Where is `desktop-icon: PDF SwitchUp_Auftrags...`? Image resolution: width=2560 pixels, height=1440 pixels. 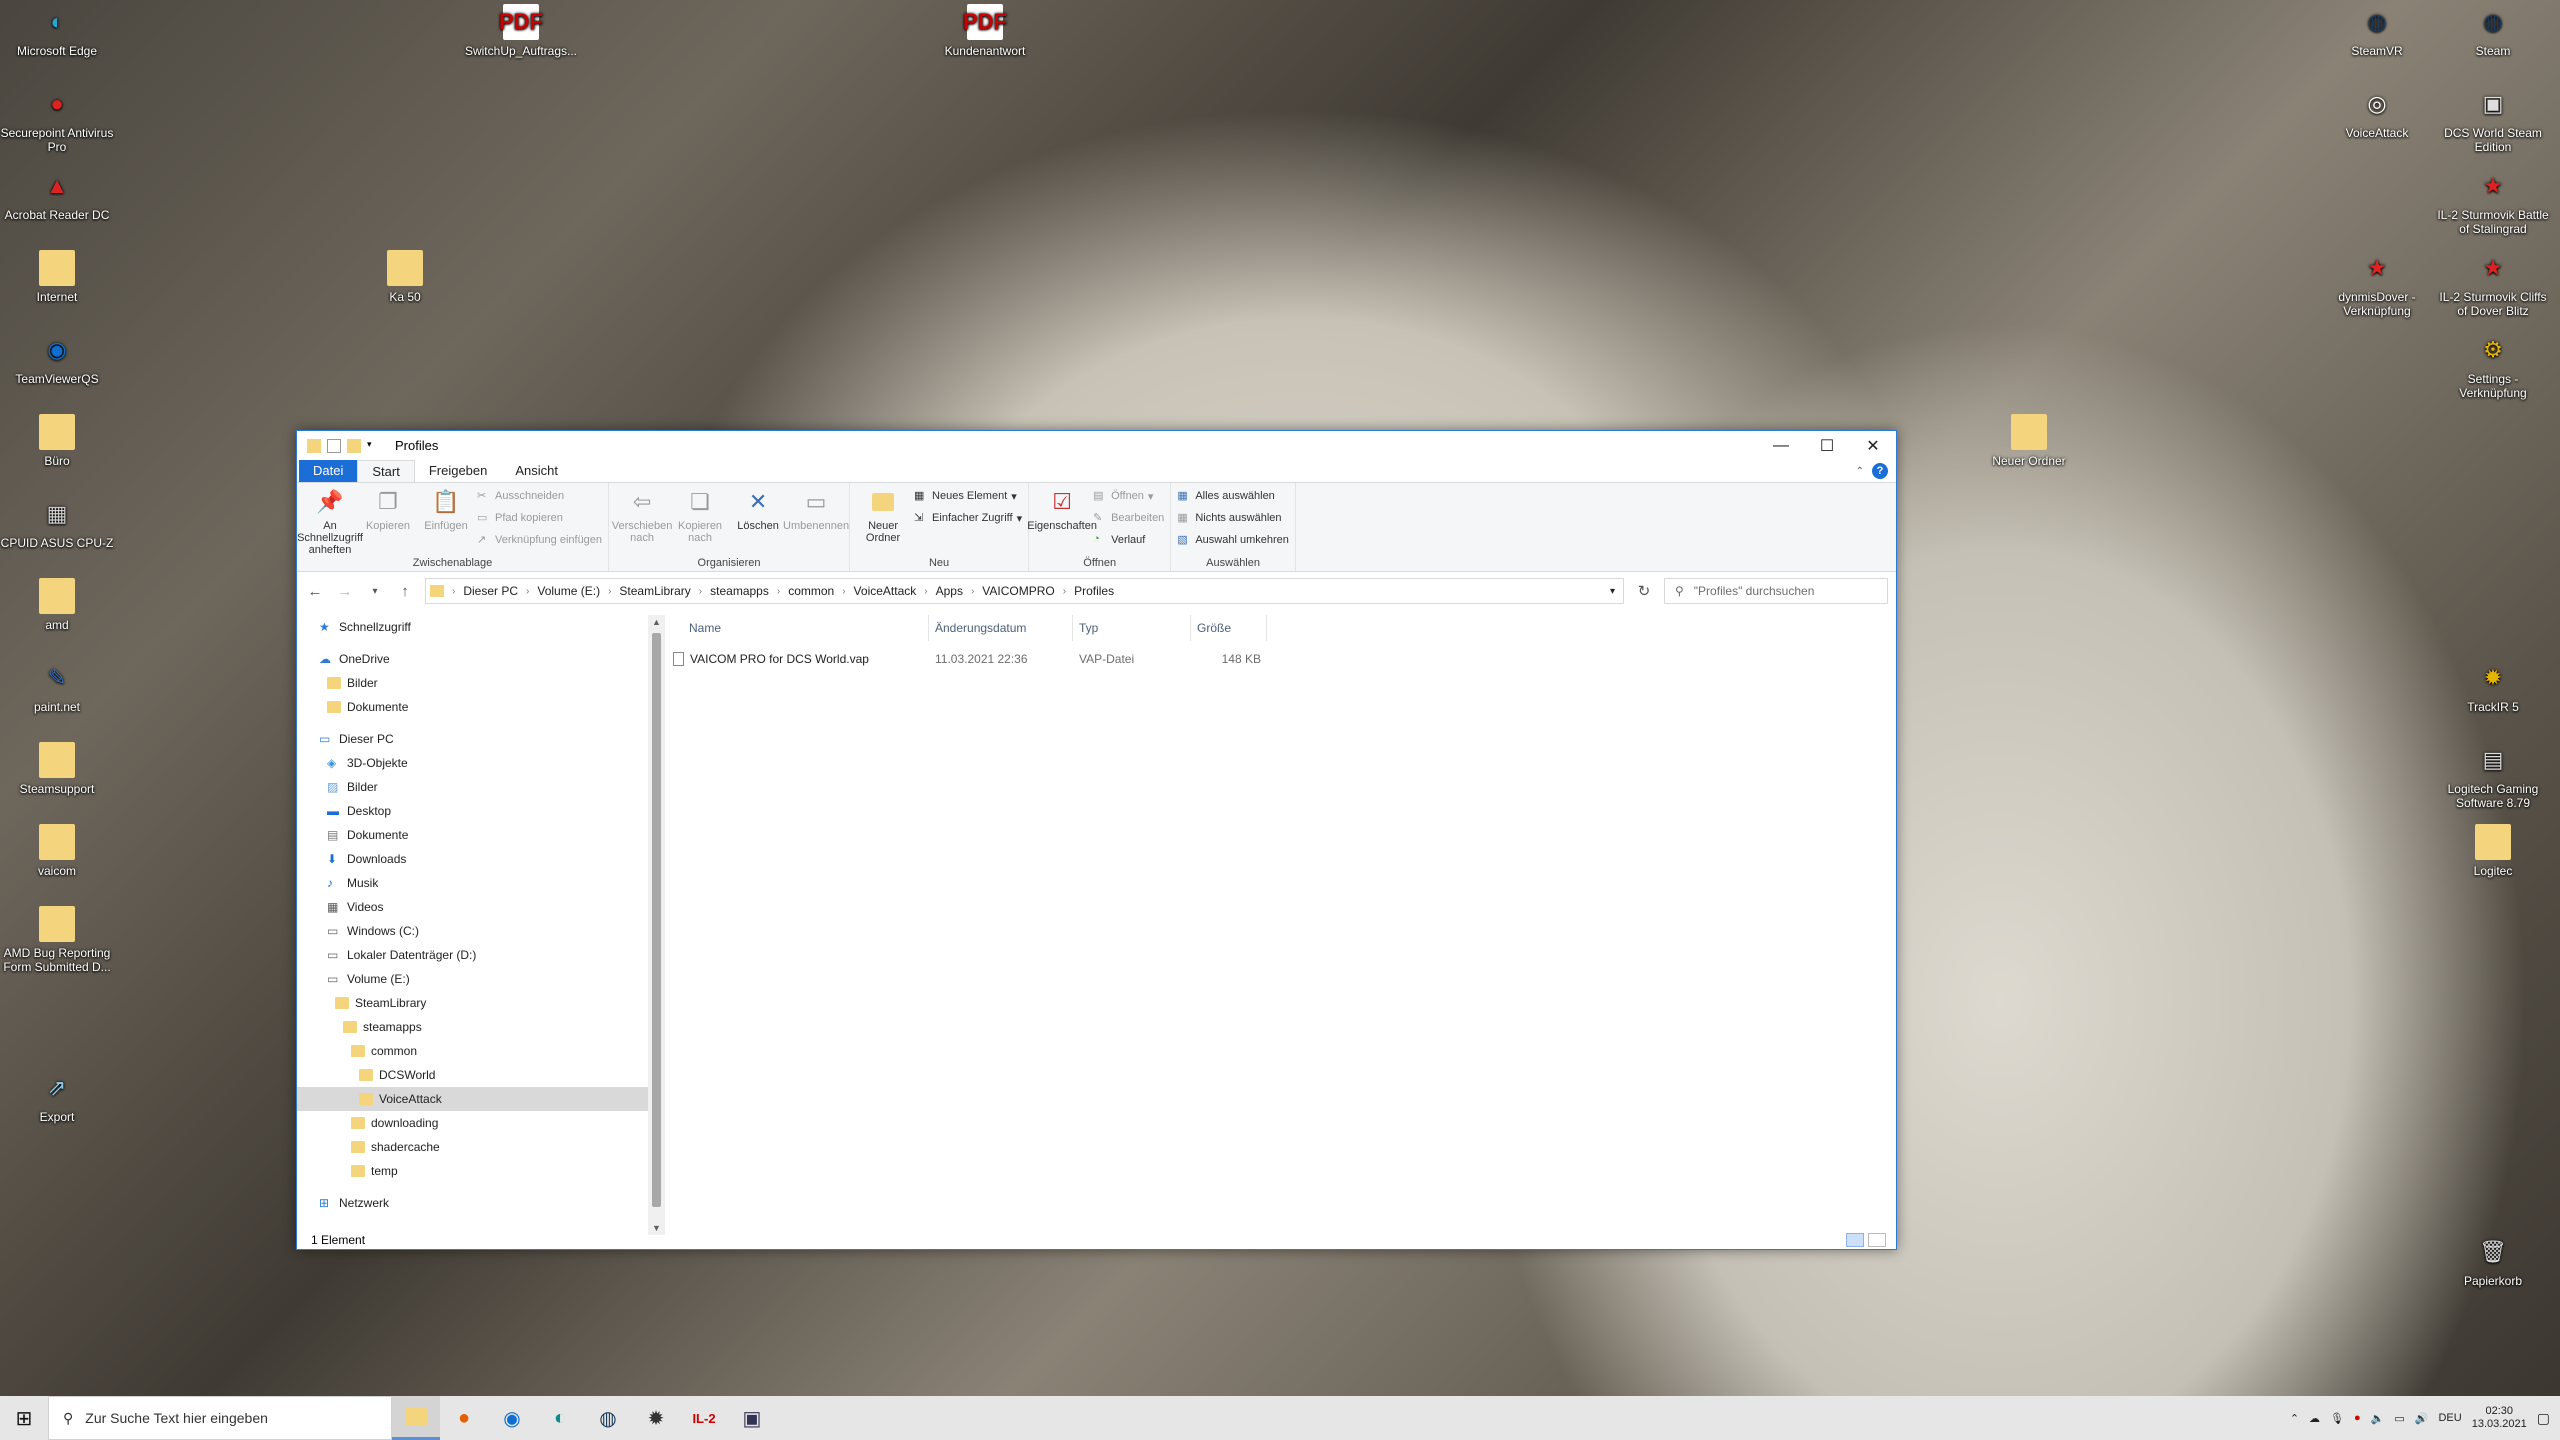 desktop-icon: PDF SwitchUp_Auftrags... is located at coordinates (521, 31).